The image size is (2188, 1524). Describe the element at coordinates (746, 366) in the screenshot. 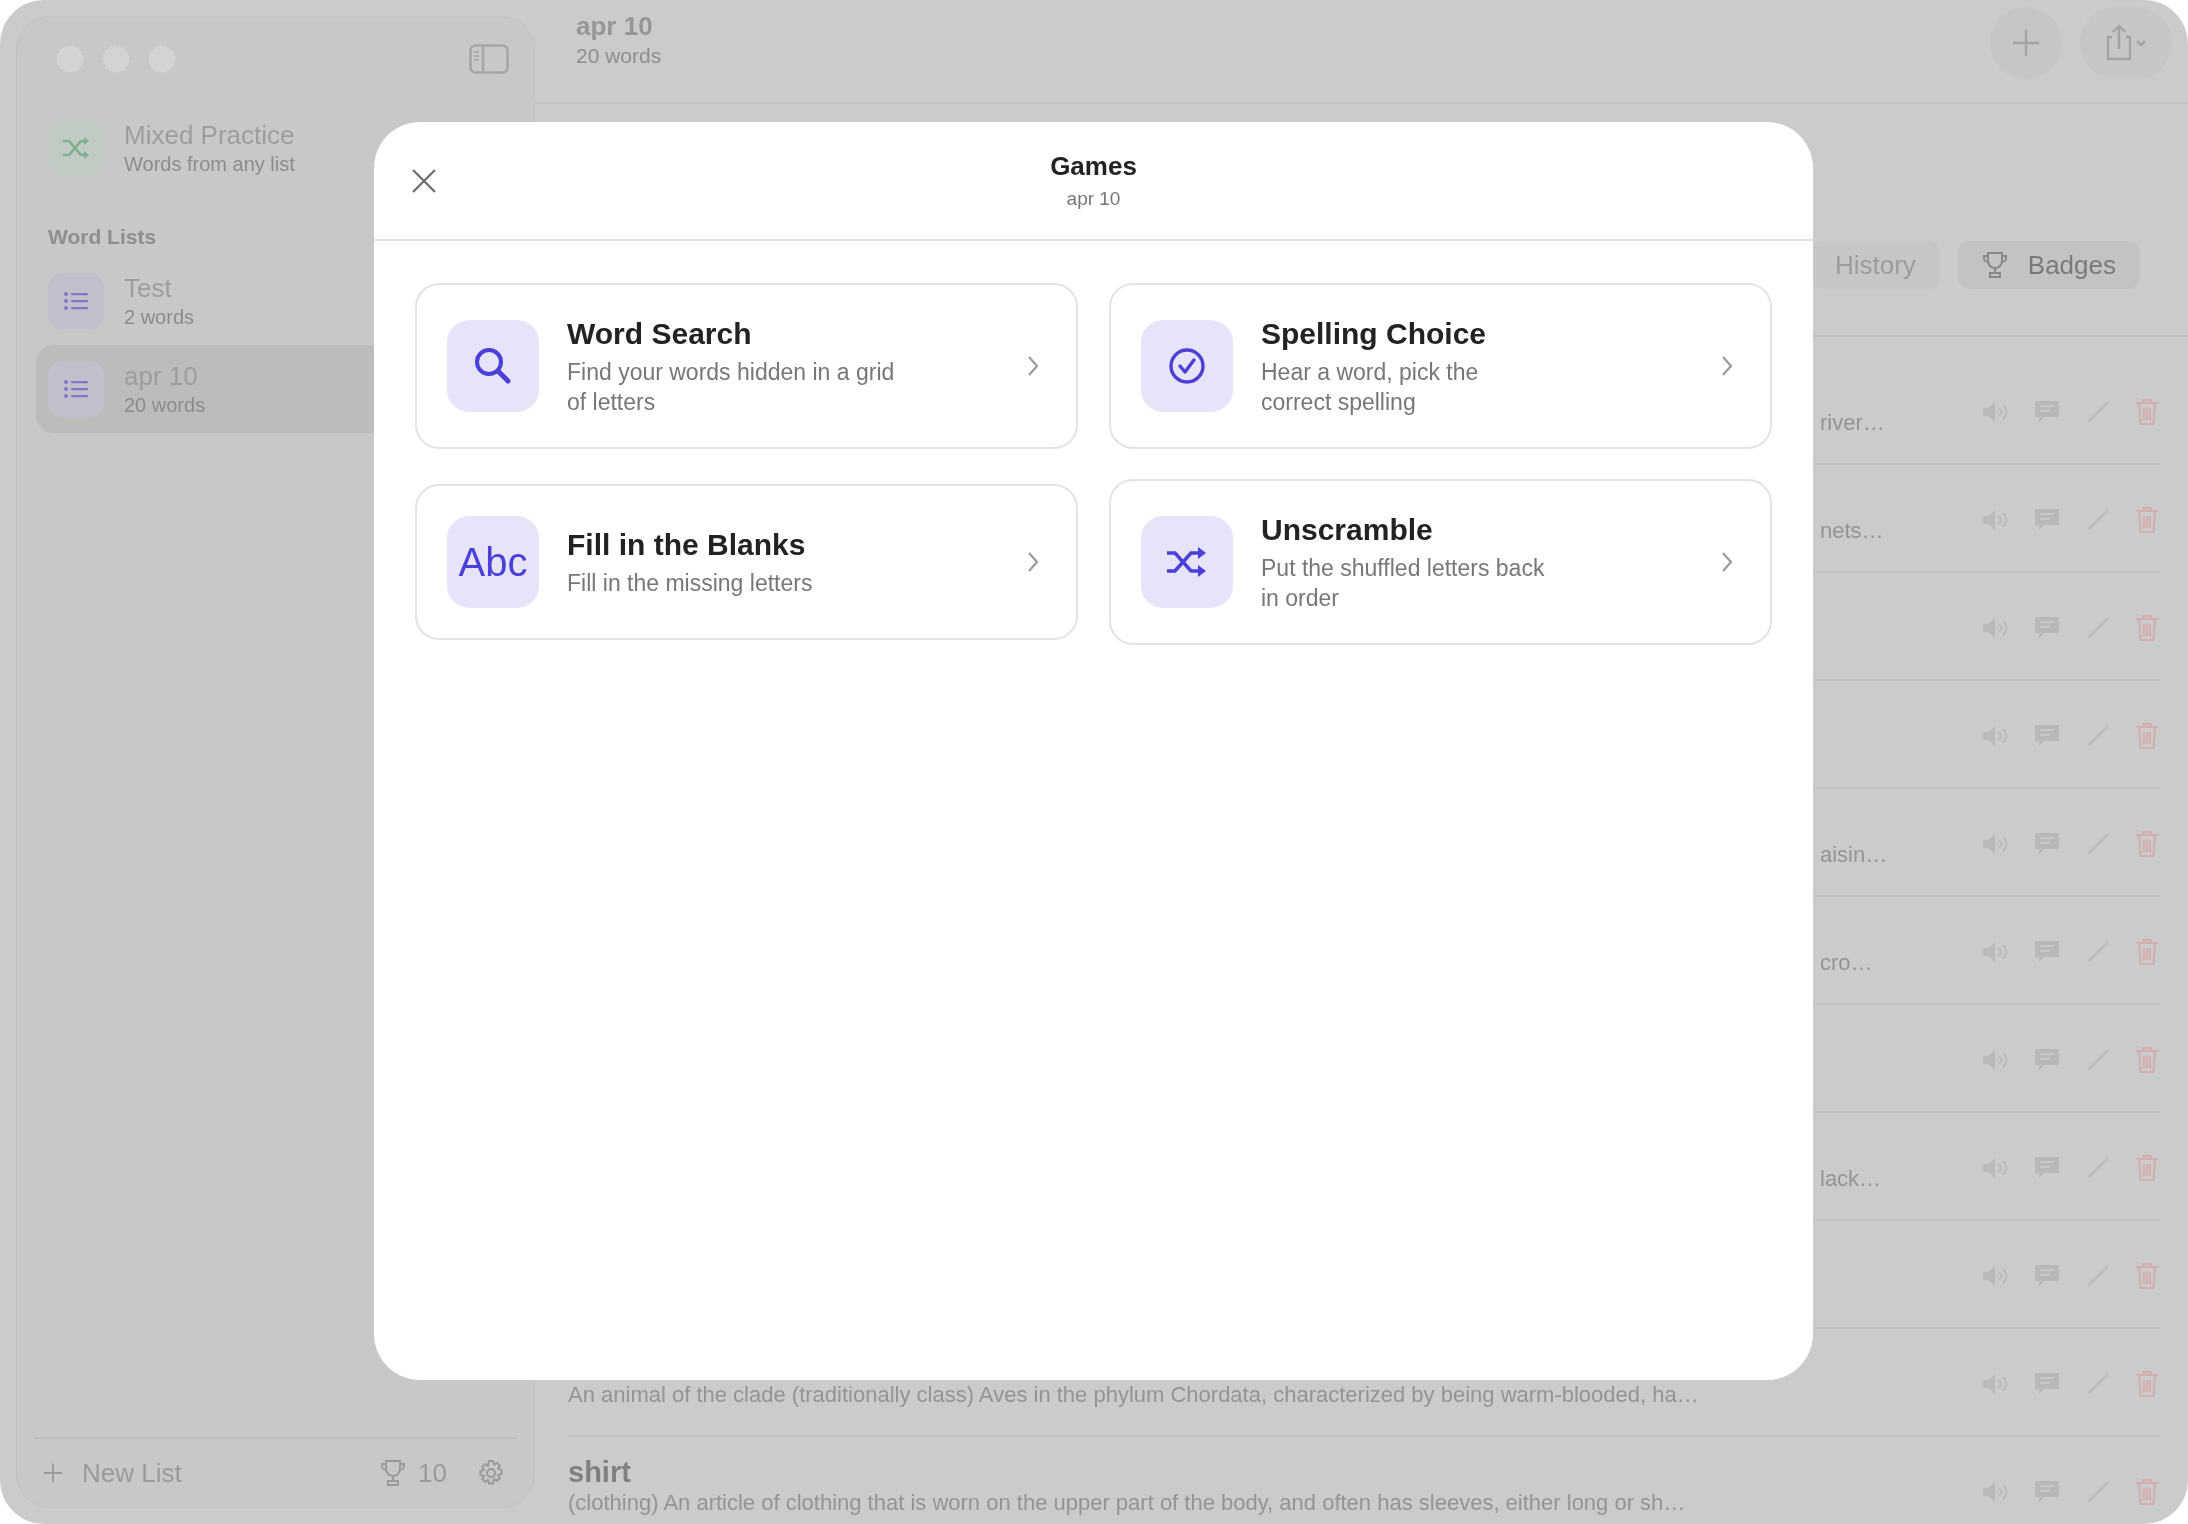

I see `game-card: Word Search Find your words hidden in a grid of letters` at that location.